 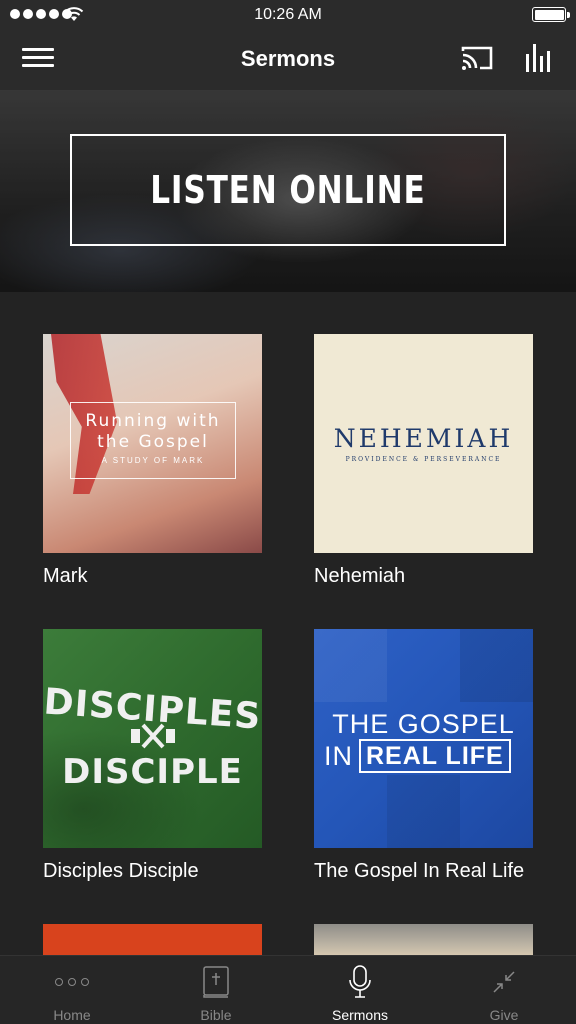 I want to click on tab-bar: Home Bible Sermons Give, so click(x=288, y=989).